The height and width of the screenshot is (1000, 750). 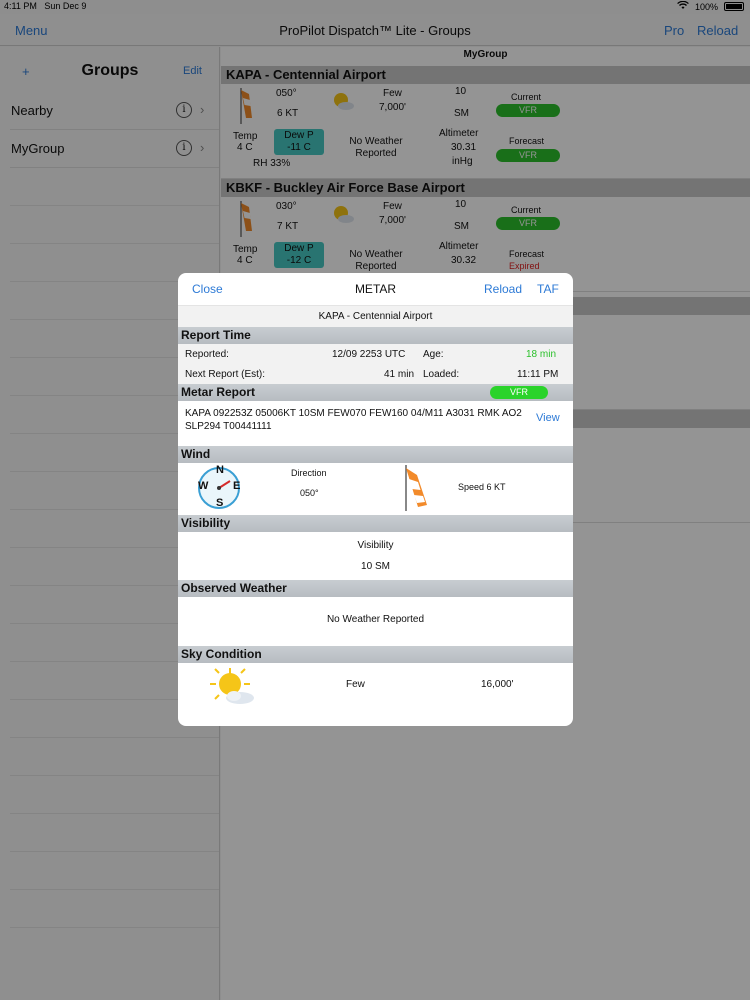 What do you see at coordinates (538, 374) in the screenshot?
I see `loaded-value: 11:11 PM` at bounding box center [538, 374].